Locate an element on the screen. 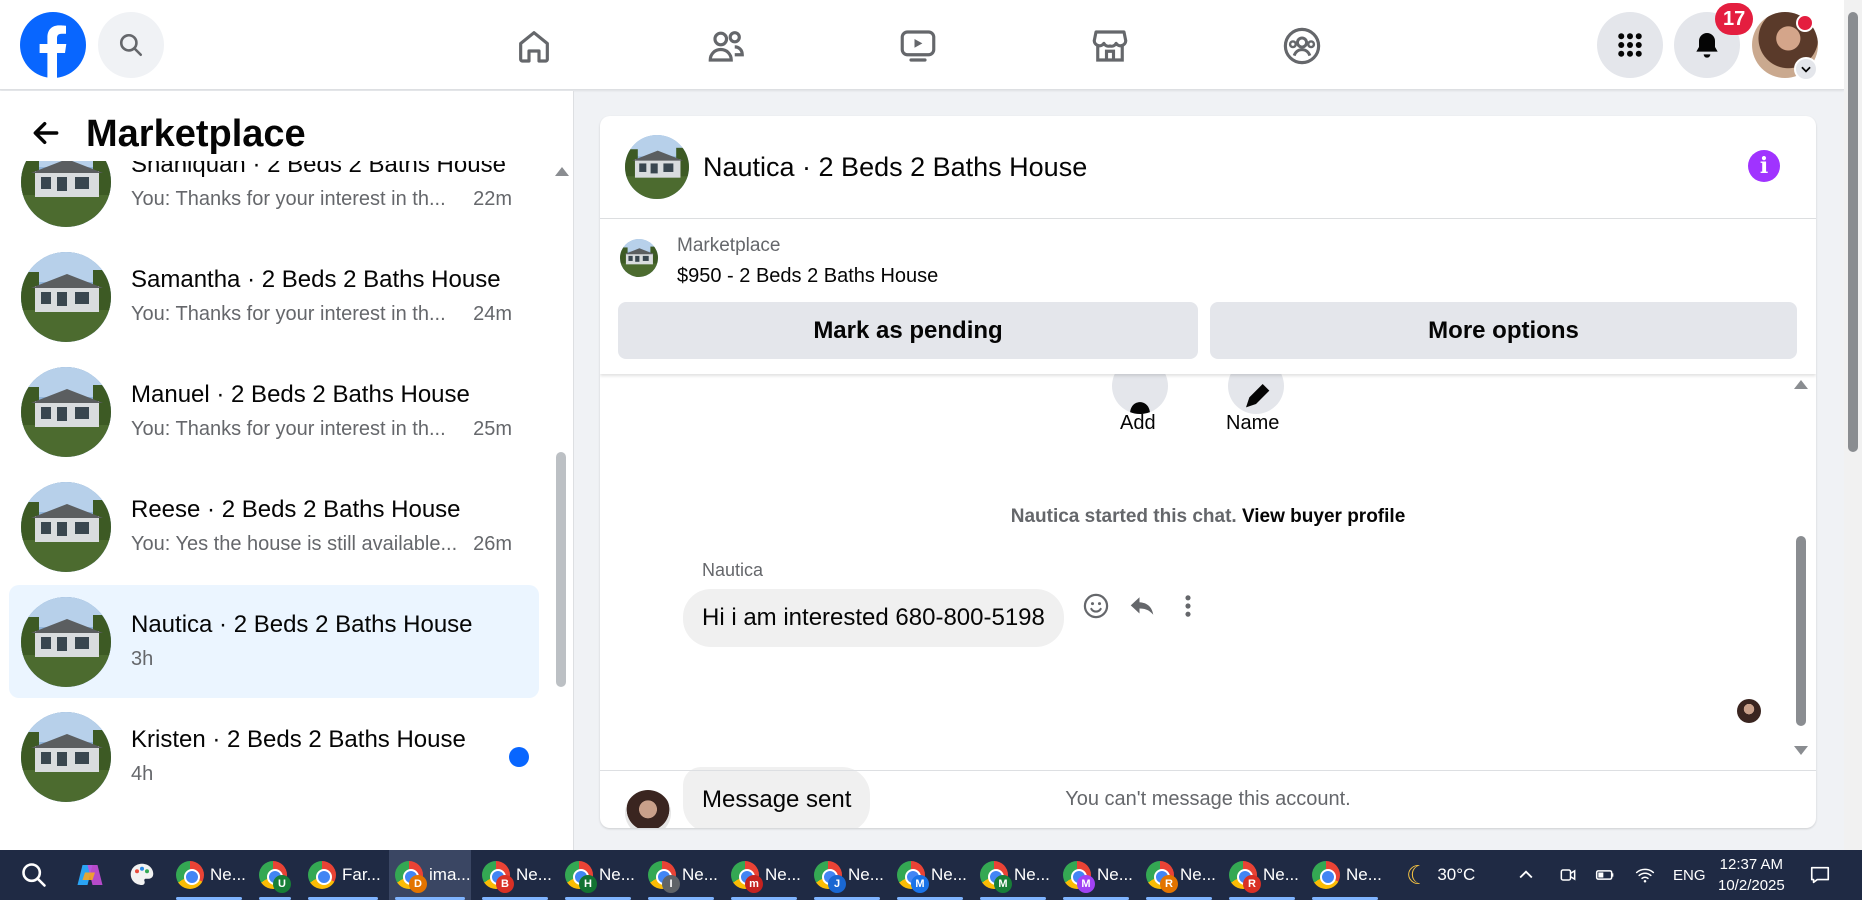 This screenshot has height=900, width=1862. copilot-button is located at coordinates (90, 875).